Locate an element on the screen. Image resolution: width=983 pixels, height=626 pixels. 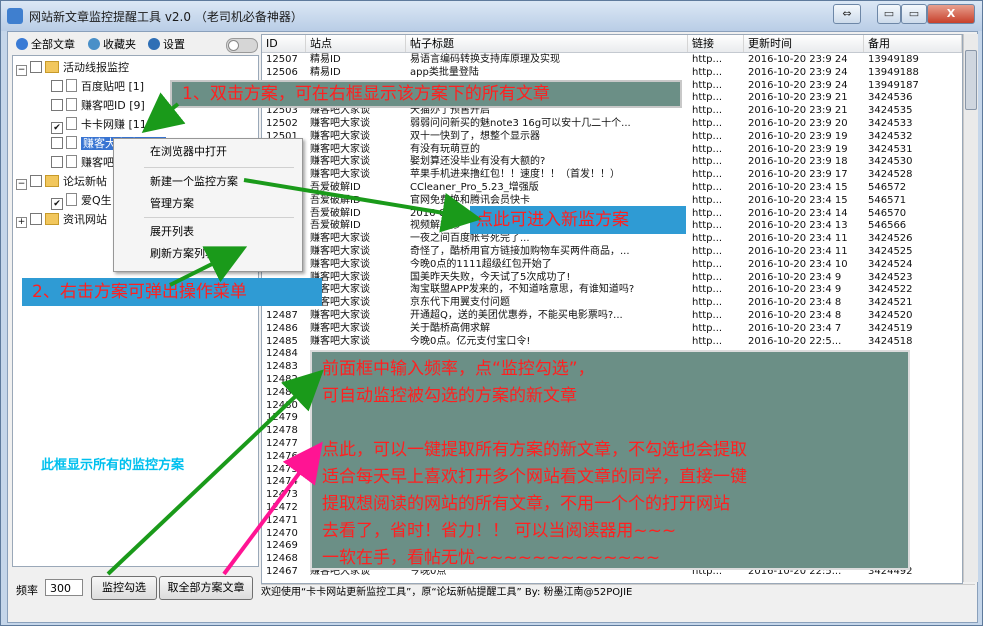
tree-item: 赚客吧 is located at coordinates (82, 162).